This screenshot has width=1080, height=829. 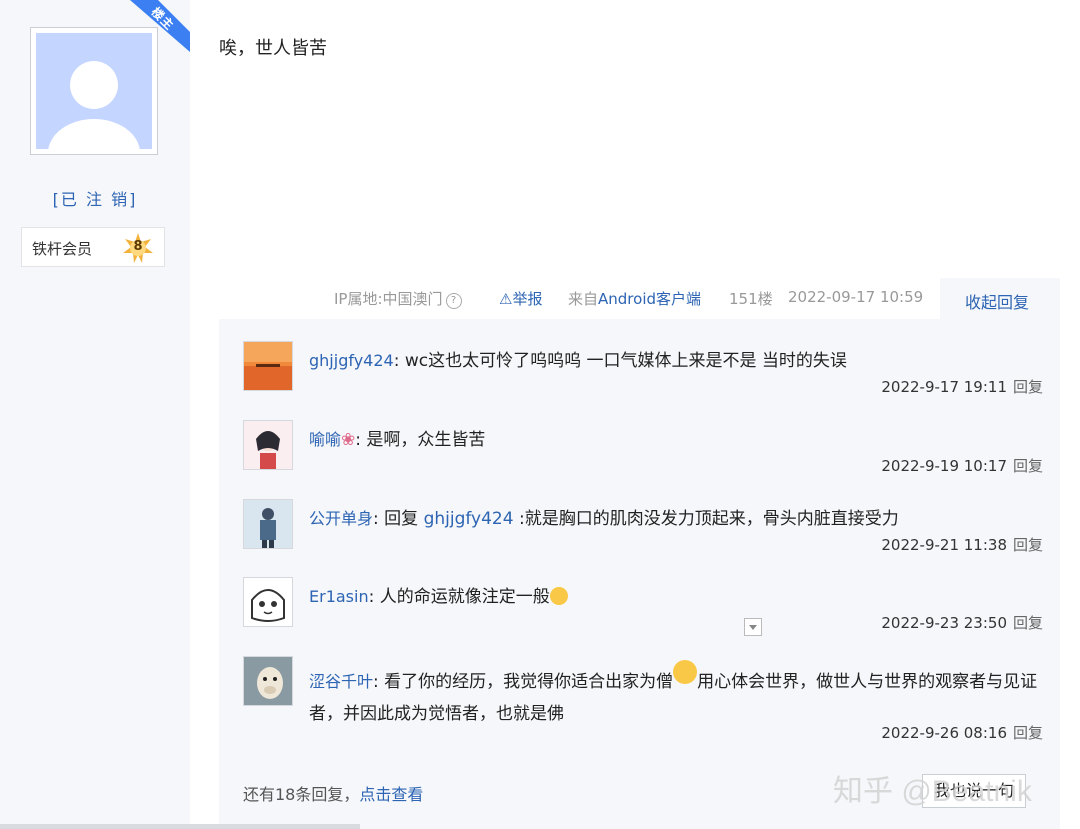 What do you see at coordinates (649, 299) in the screenshot?
I see `source-client-link: Android客户端` at bounding box center [649, 299].